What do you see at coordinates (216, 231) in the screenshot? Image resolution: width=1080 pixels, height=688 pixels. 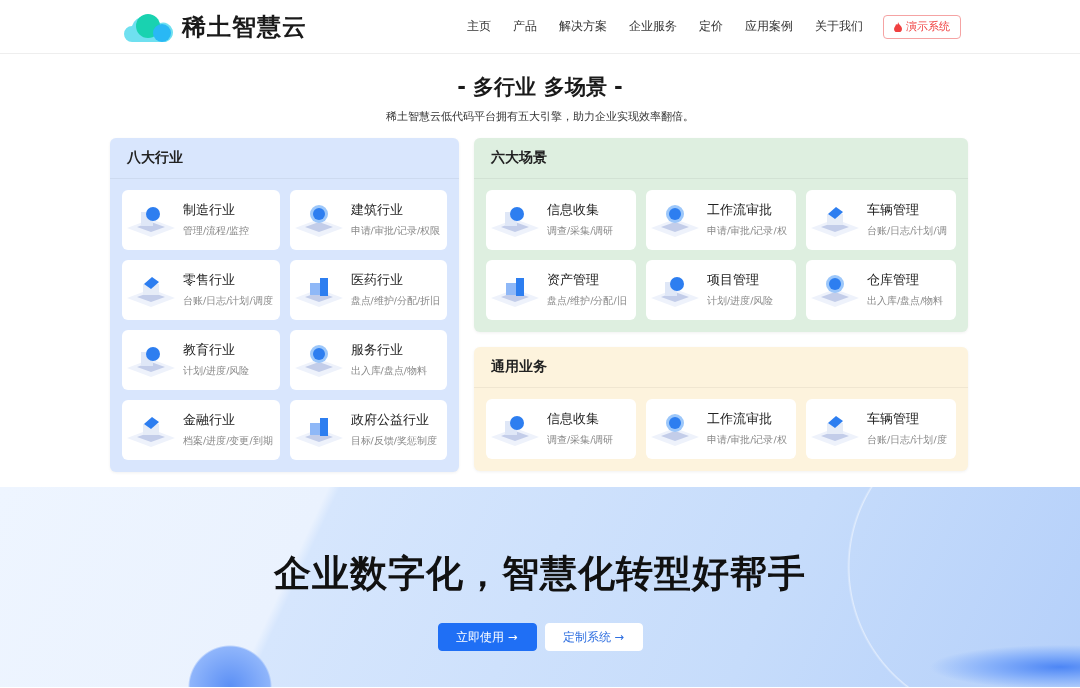 I see `card-subtitle: 管理/流程/监控` at bounding box center [216, 231].